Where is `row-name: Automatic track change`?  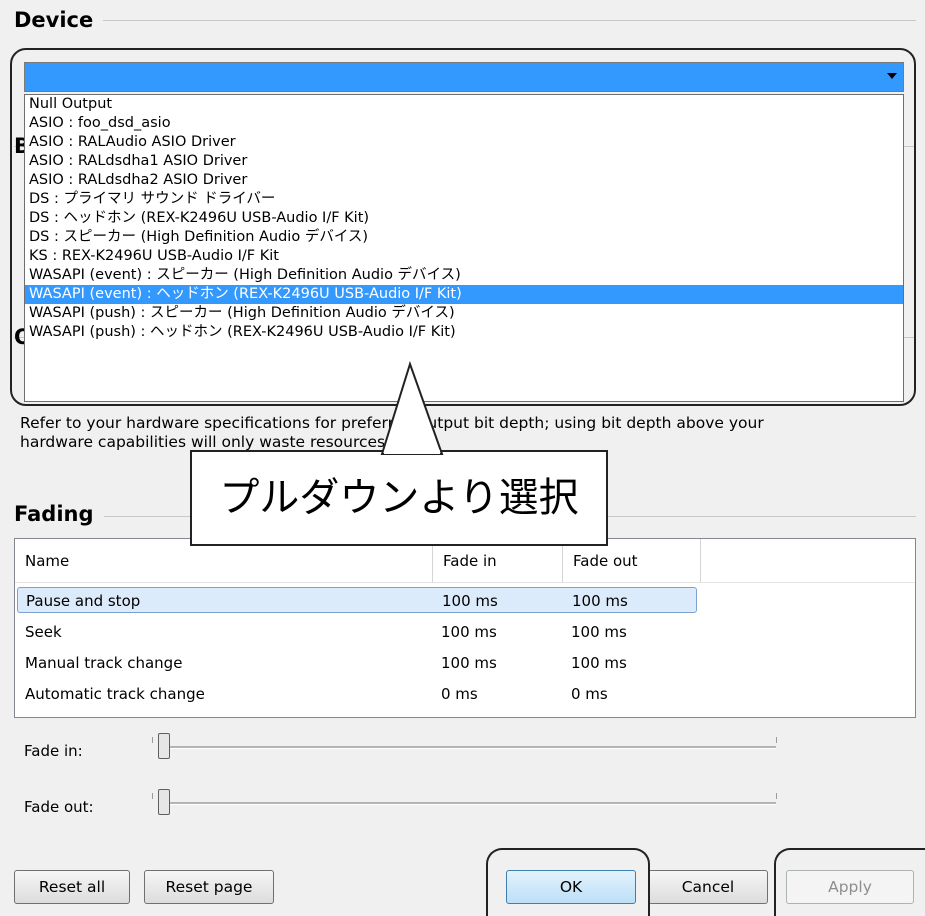
row-name: Automatic track change is located at coordinates (115, 694).